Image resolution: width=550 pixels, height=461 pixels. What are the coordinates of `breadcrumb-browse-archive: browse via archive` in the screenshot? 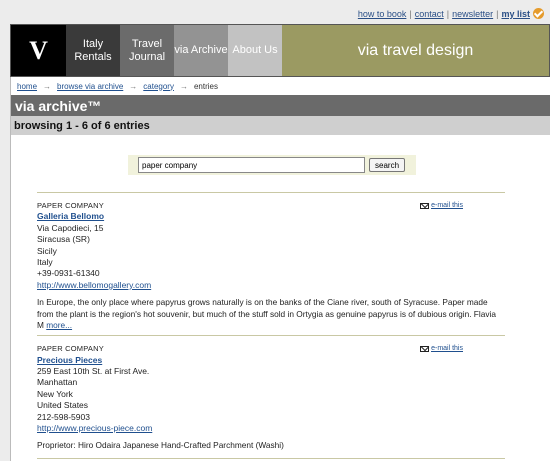 It's located at (90, 86).